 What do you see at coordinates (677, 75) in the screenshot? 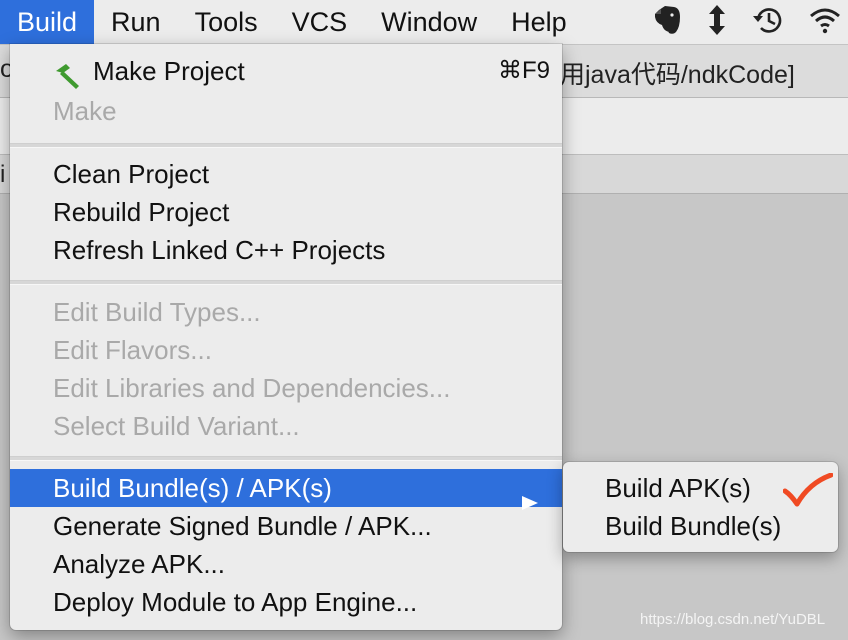
I see `window-title-text: 用java代码/ndkCode]` at bounding box center [677, 75].